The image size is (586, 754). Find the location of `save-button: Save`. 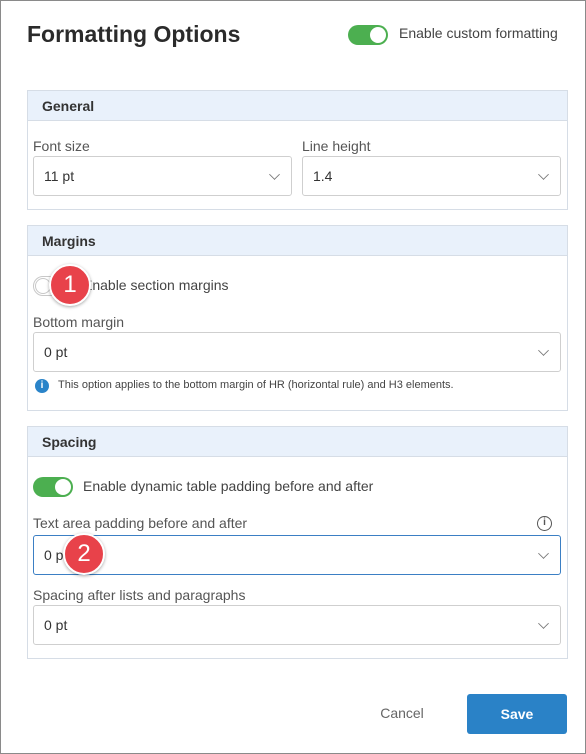

save-button: Save is located at coordinates (517, 714).